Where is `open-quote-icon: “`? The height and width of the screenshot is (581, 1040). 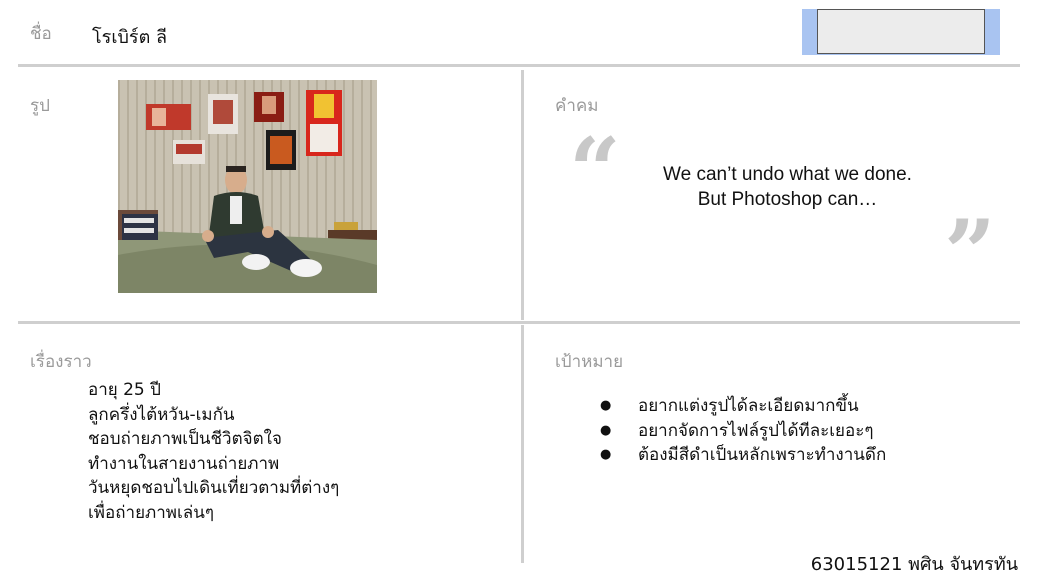
open-quote-icon: “ is located at coordinates (595, 171).